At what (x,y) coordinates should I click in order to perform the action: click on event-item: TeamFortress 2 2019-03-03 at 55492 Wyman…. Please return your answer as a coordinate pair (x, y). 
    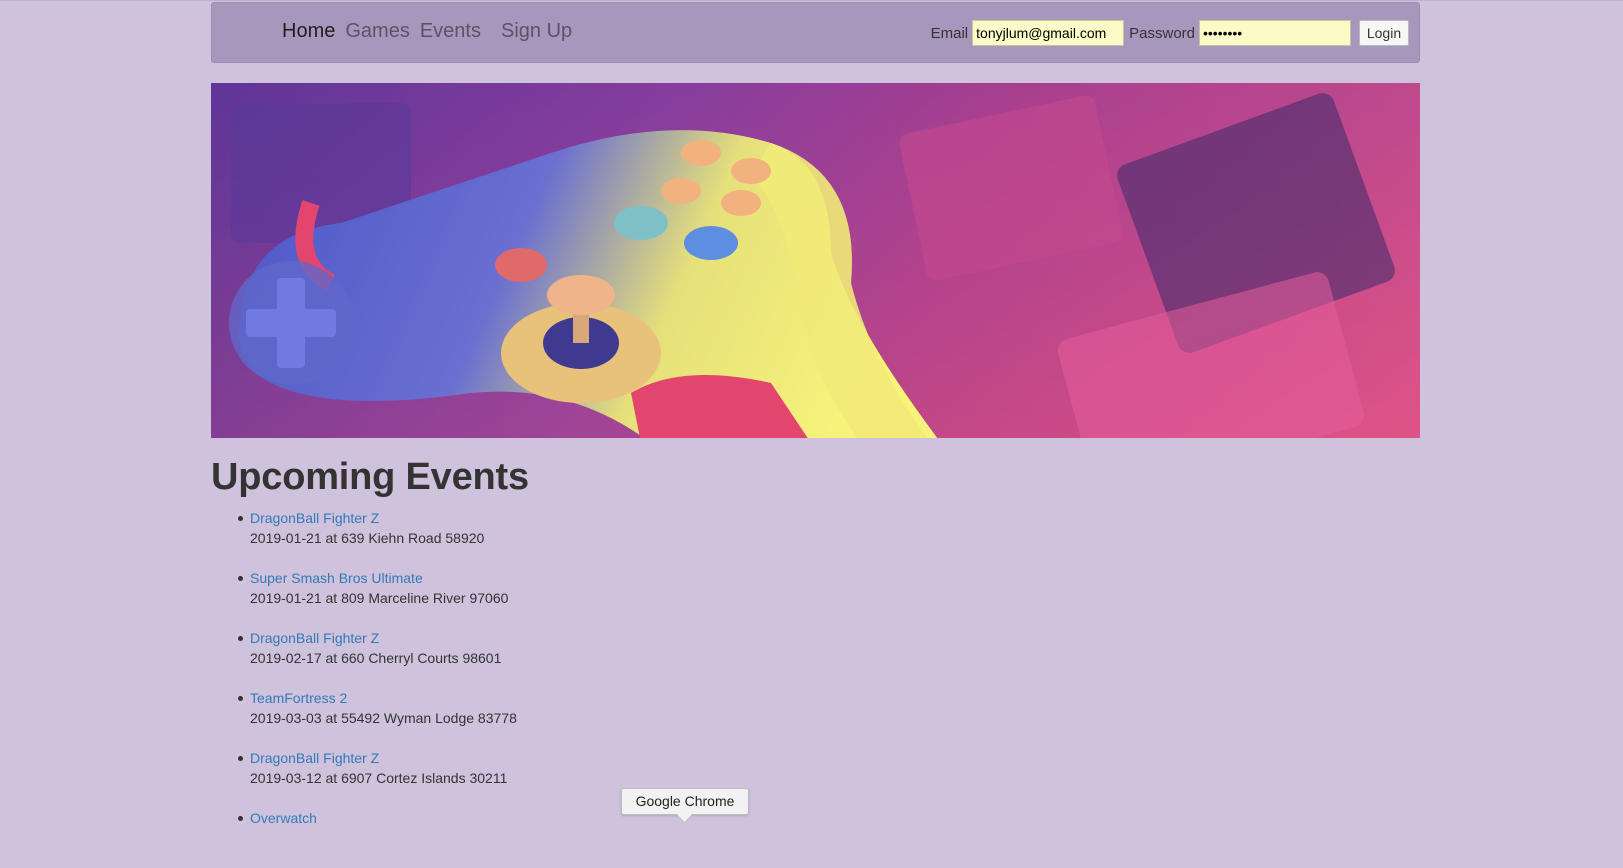
    Looking at the image, I should click on (377, 718).